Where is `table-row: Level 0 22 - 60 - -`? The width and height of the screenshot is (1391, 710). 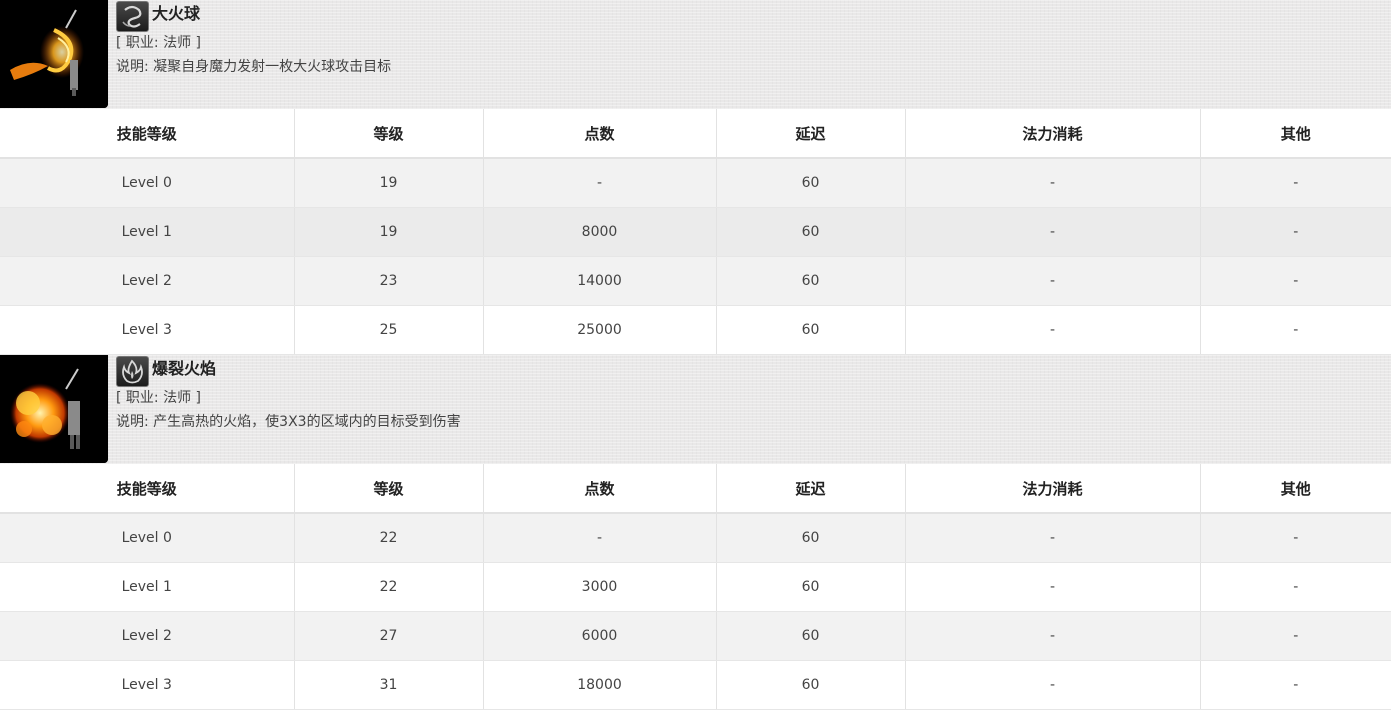 table-row: Level 0 22 - 60 - - is located at coordinates (695, 538).